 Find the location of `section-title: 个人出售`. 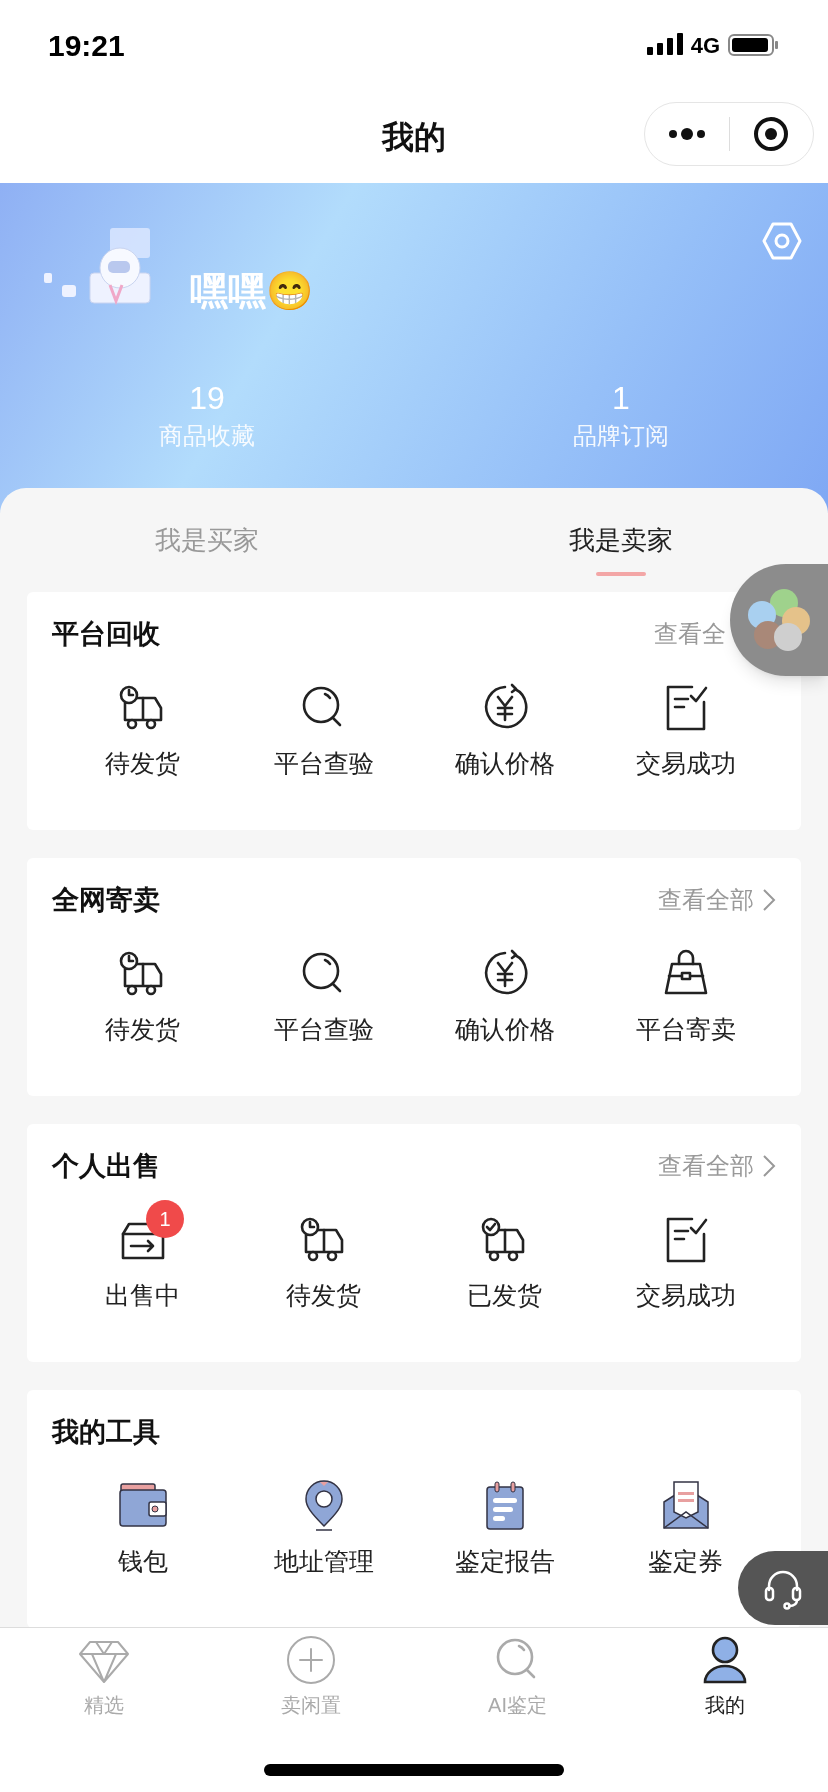

section-title: 个人出售 is located at coordinates (106, 1166).